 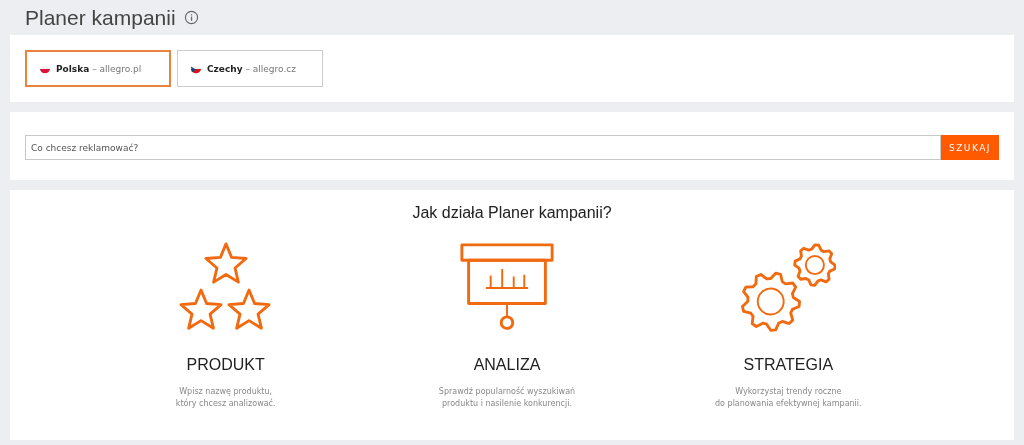 I want to click on step-description: Wpisz nazwę produktu, który chcesz analizować., so click(x=225, y=398).